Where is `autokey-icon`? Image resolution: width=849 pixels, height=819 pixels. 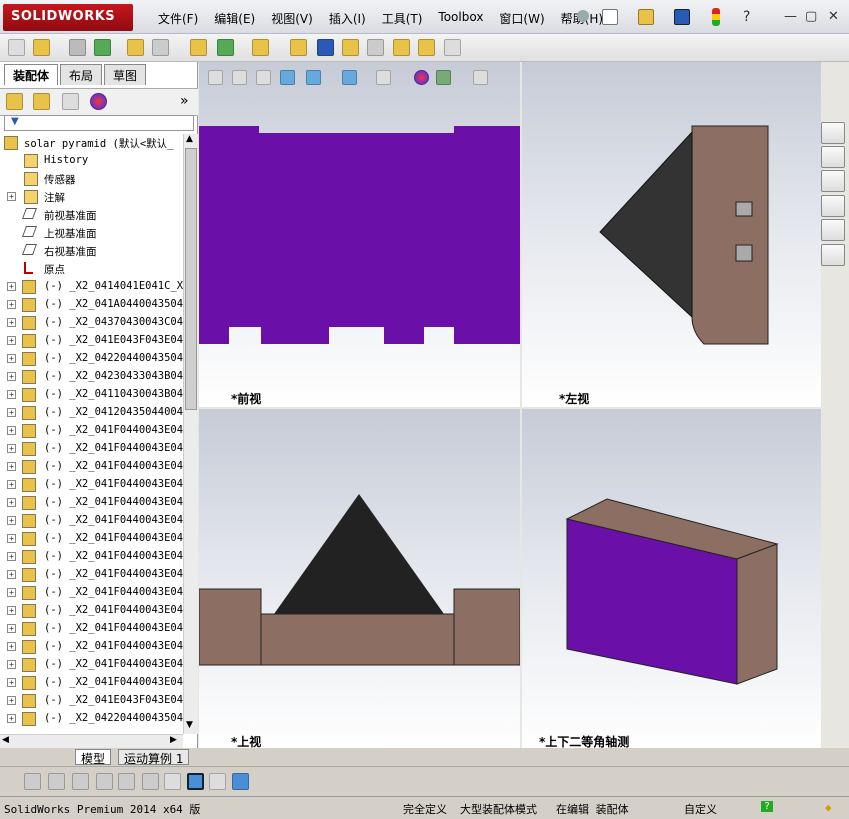 autokey-icon is located at coordinates (150, 781).